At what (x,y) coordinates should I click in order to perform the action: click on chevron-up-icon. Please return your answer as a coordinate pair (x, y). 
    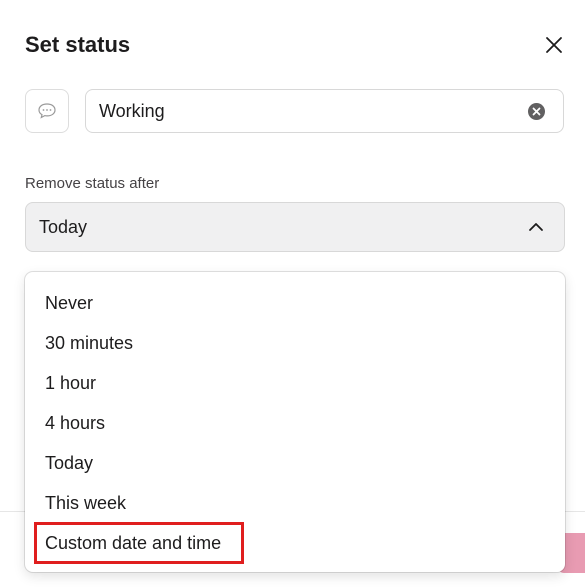
    Looking at the image, I should click on (536, 227).